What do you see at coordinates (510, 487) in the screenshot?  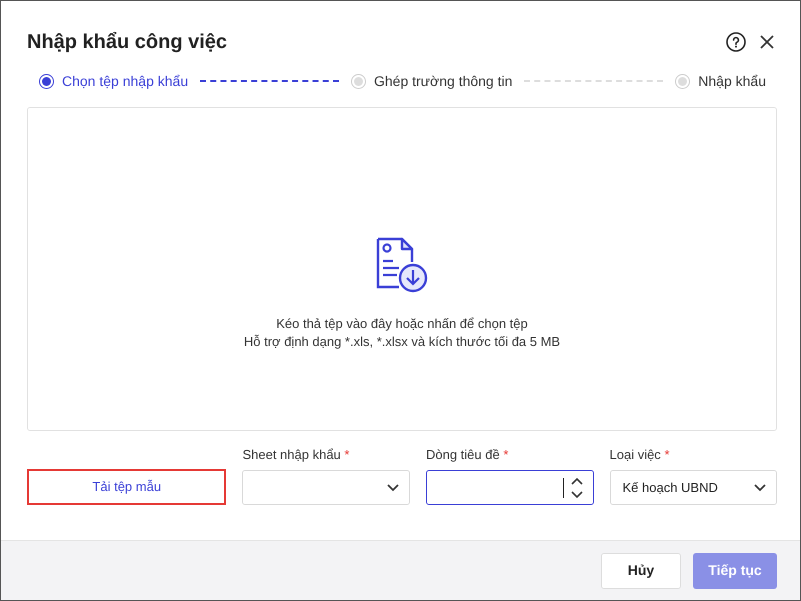 I see `number-field` at bounding box center [510, 487].